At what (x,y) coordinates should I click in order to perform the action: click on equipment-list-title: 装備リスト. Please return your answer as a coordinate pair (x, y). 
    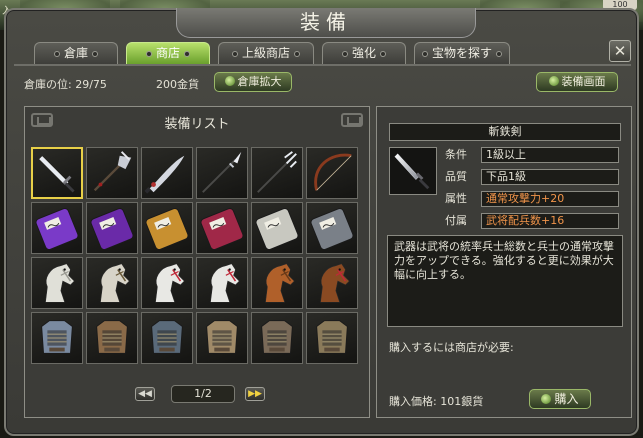
    Looking at the image, I should click on (197, 124).